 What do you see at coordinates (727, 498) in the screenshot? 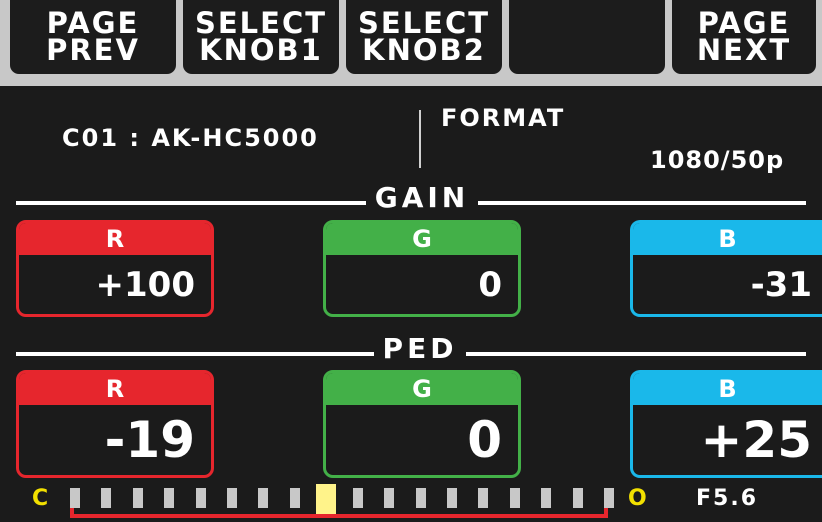
I see `f-number: F5.6` at bounding box center [727, 498].